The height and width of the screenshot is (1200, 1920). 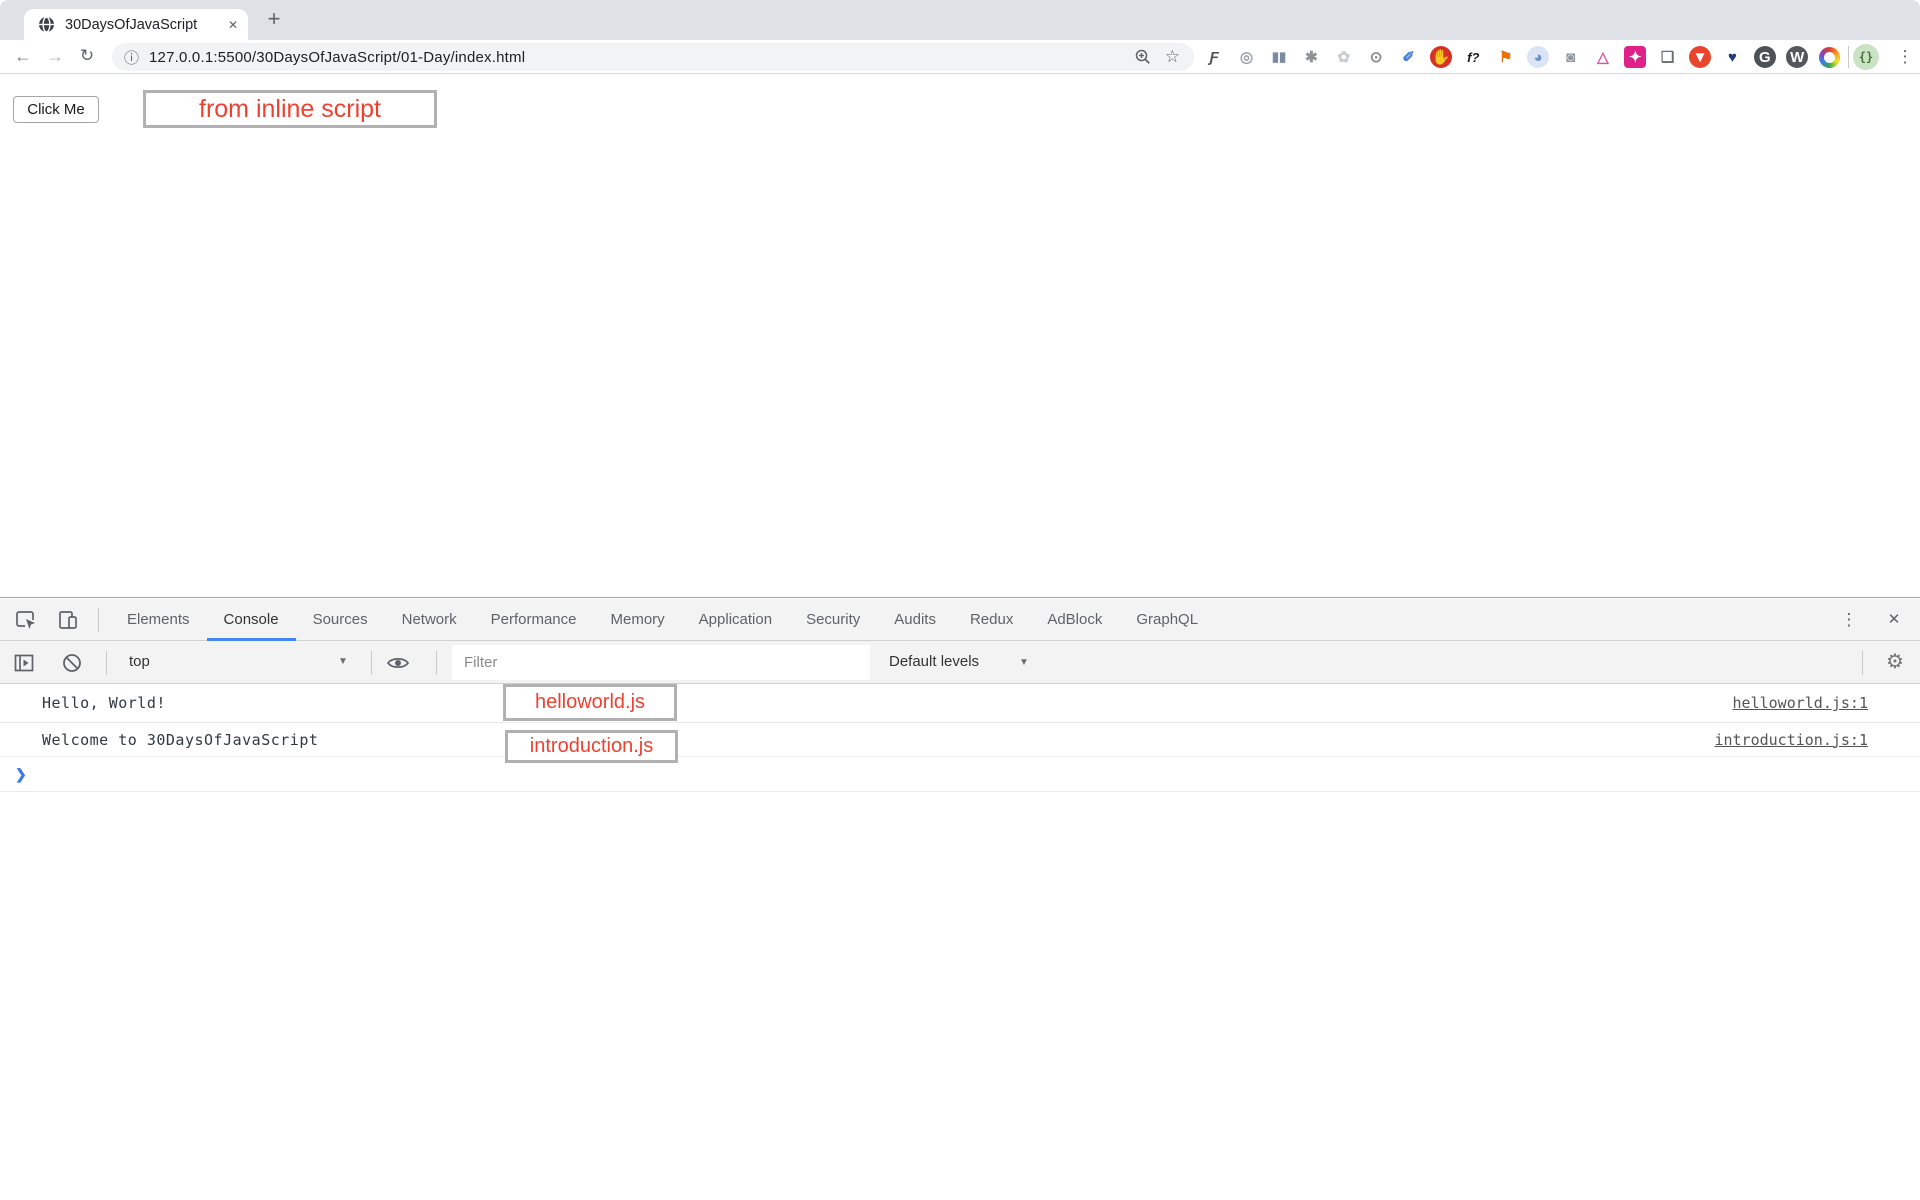 I want to click on browser-tab: 30DaysOfJavaScript ✕, so click(x=136, y=24).